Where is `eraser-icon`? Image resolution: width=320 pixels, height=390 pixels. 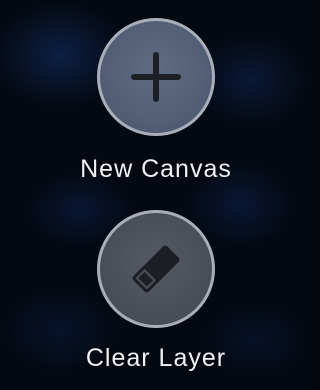 eraser-icon is located at coordinates (156, 269).